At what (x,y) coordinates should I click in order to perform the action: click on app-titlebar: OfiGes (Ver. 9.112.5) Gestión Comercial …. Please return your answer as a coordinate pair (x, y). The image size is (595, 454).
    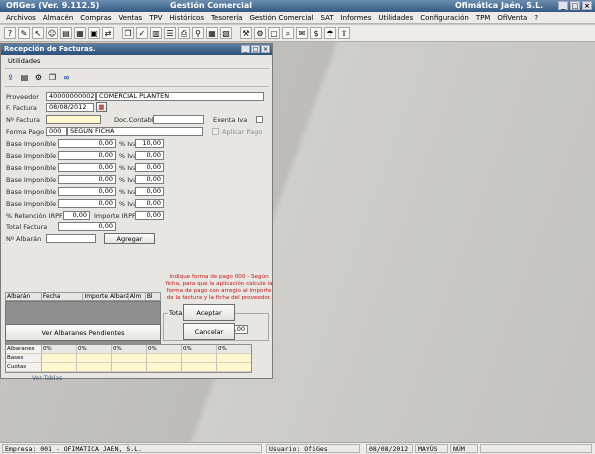
    Looking at the image, I should click on (297, 6).